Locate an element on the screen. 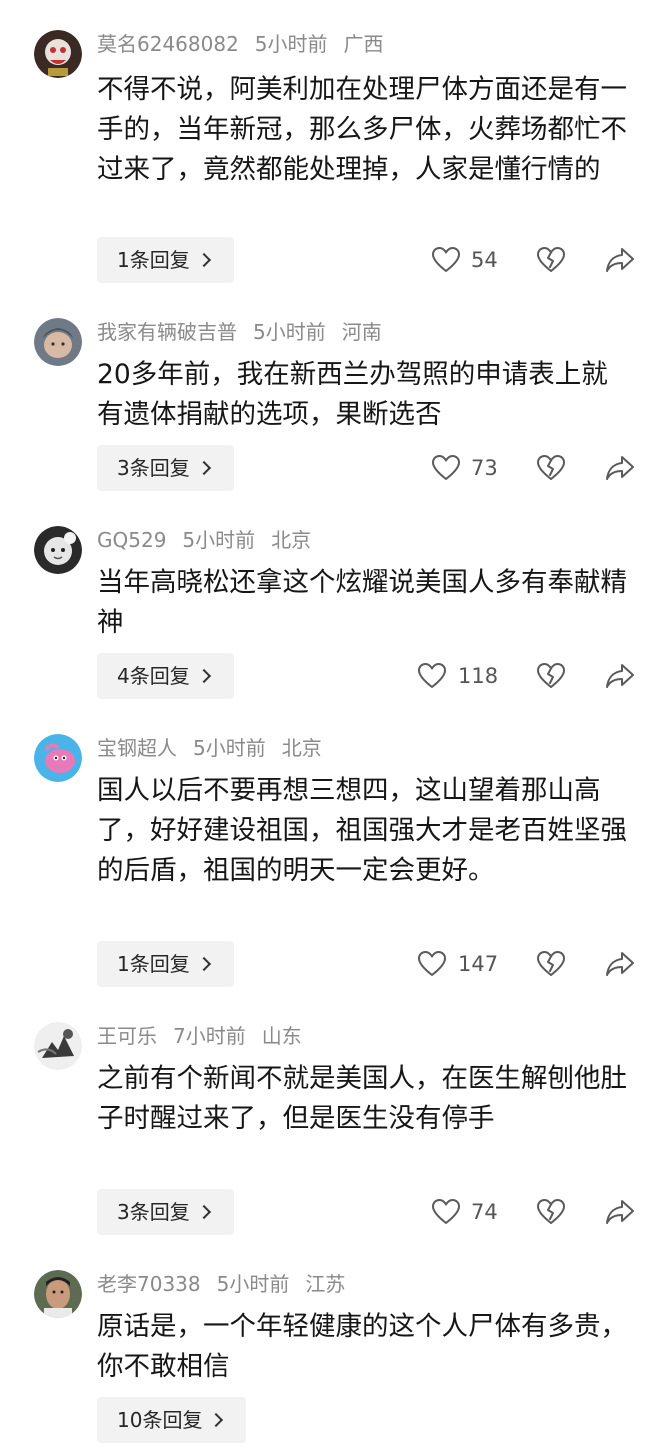  like-count: 118 is located at coordinates (478, 676).